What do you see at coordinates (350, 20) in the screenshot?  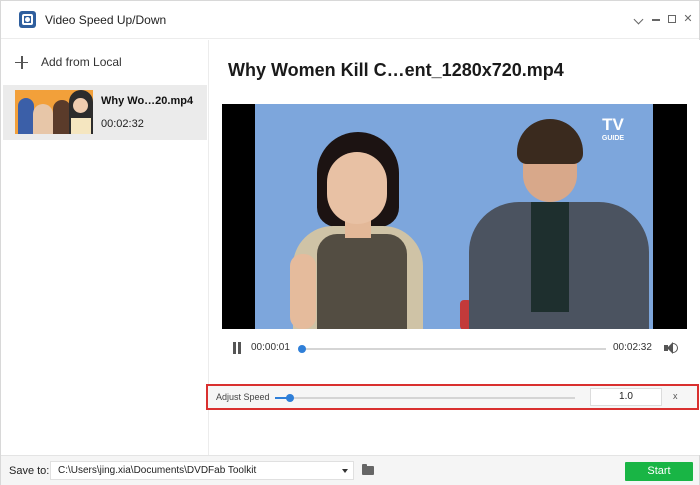 I see `title-bar: Video Speed Up/Down ✕` at bounding box center [350, 20].